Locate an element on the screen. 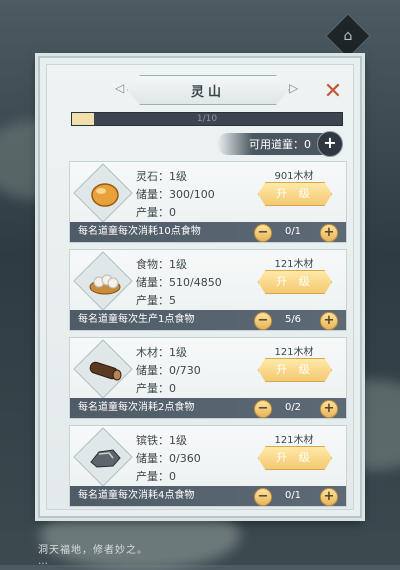 This screenshot has width=400, height=570. resource-name: 镔铁： is located at coordinates (152, 440).